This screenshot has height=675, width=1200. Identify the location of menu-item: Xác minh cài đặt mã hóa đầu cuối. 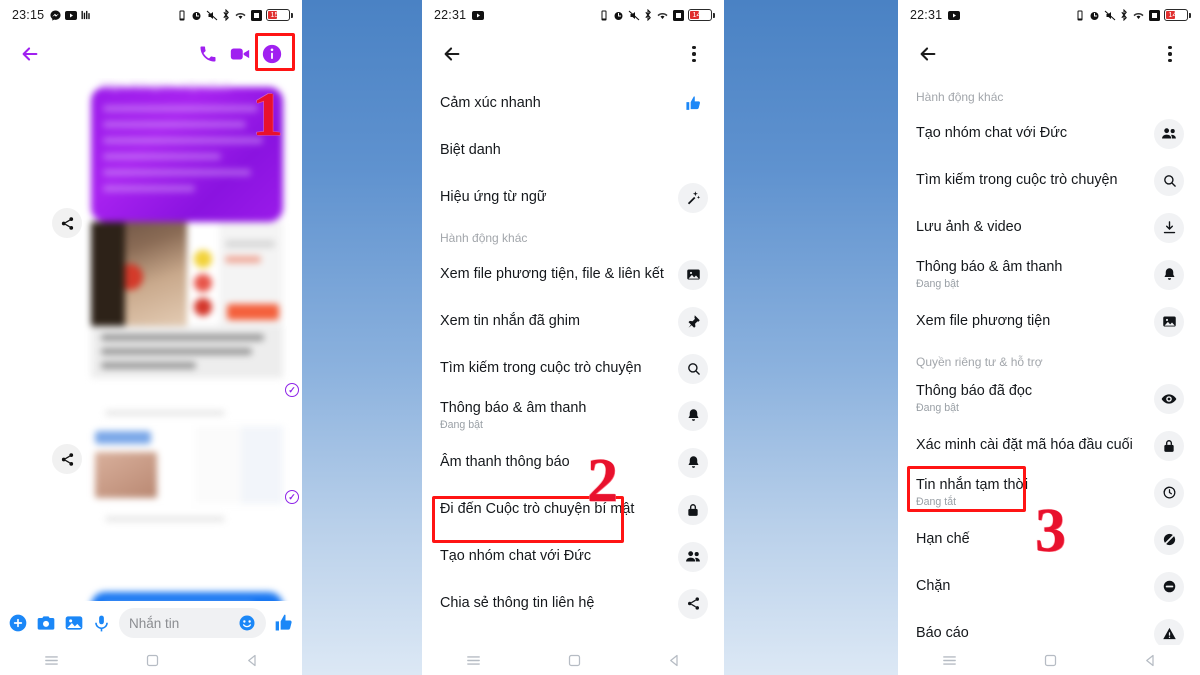
(1049, 445).